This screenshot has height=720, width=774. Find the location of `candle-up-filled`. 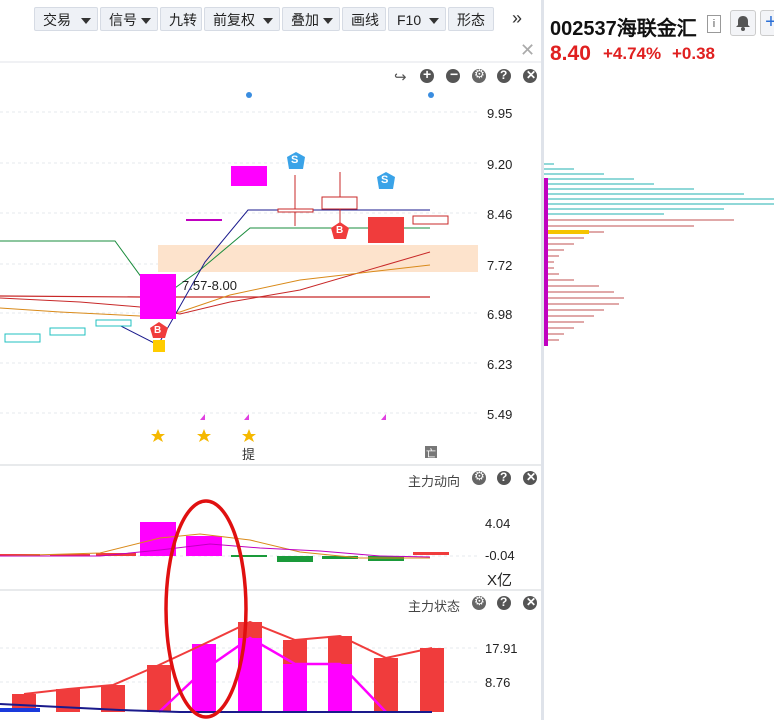

candle-up-filled is located at coordinates (386, 230).